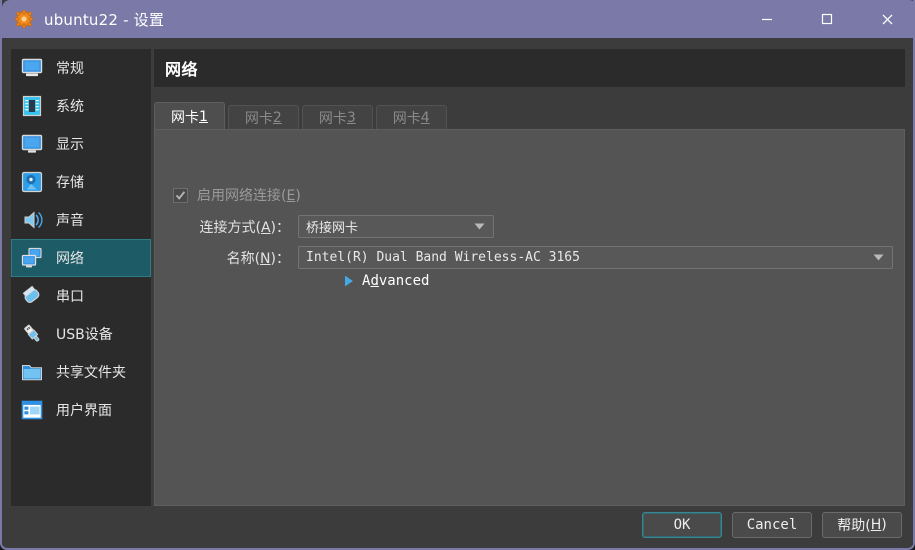  What do you see at coordinates (32, 410) in the screenshot?
I see `interface-icon` at bounding box center [32, 410].